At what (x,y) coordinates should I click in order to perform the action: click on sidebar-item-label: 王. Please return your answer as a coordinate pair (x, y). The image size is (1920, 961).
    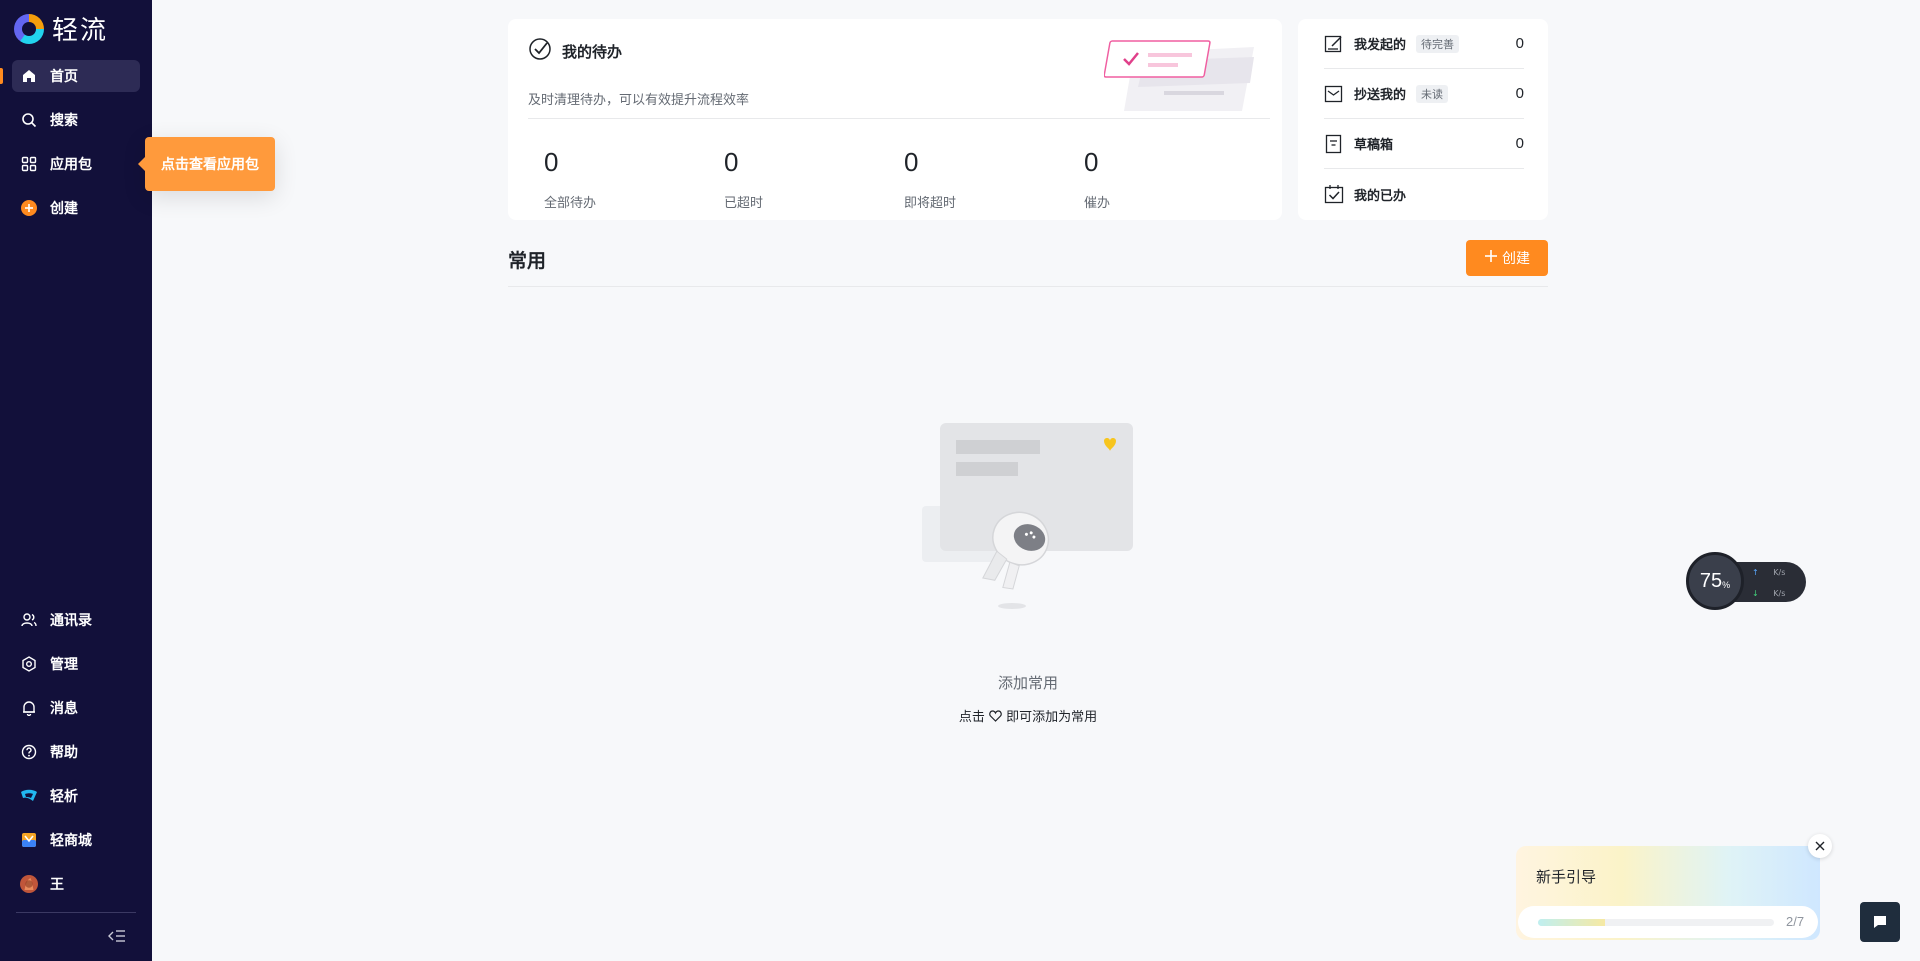
    Looking at the image, I should click on (57, 885).